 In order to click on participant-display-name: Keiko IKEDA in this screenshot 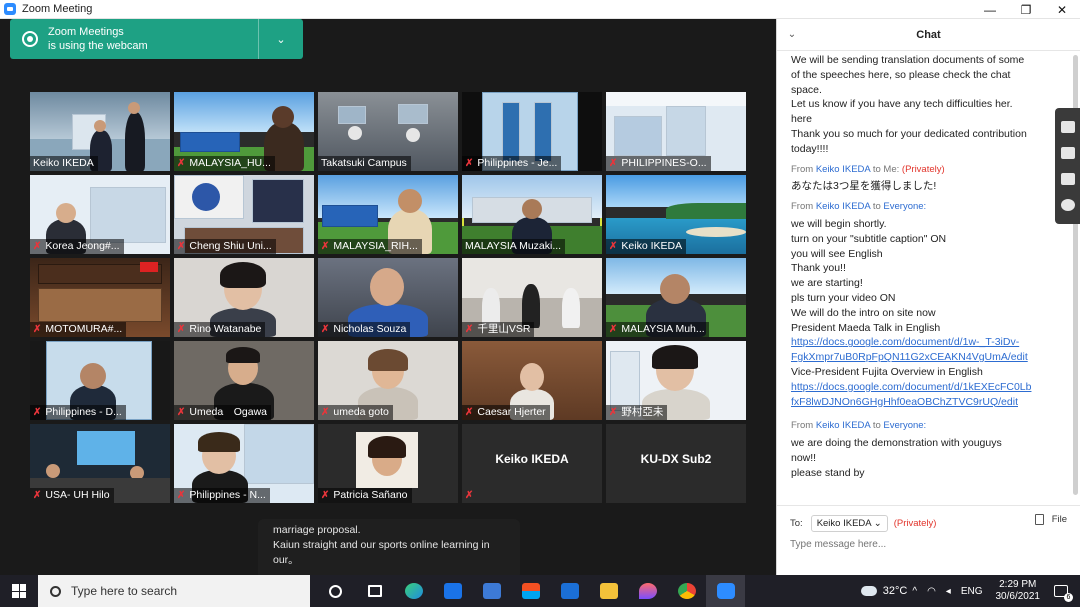, I will do `click(532, 459)`.